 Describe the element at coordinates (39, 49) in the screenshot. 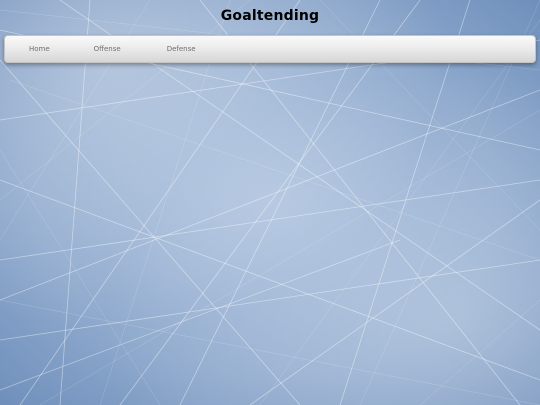

I see `nav-link-home: Home` at that location.